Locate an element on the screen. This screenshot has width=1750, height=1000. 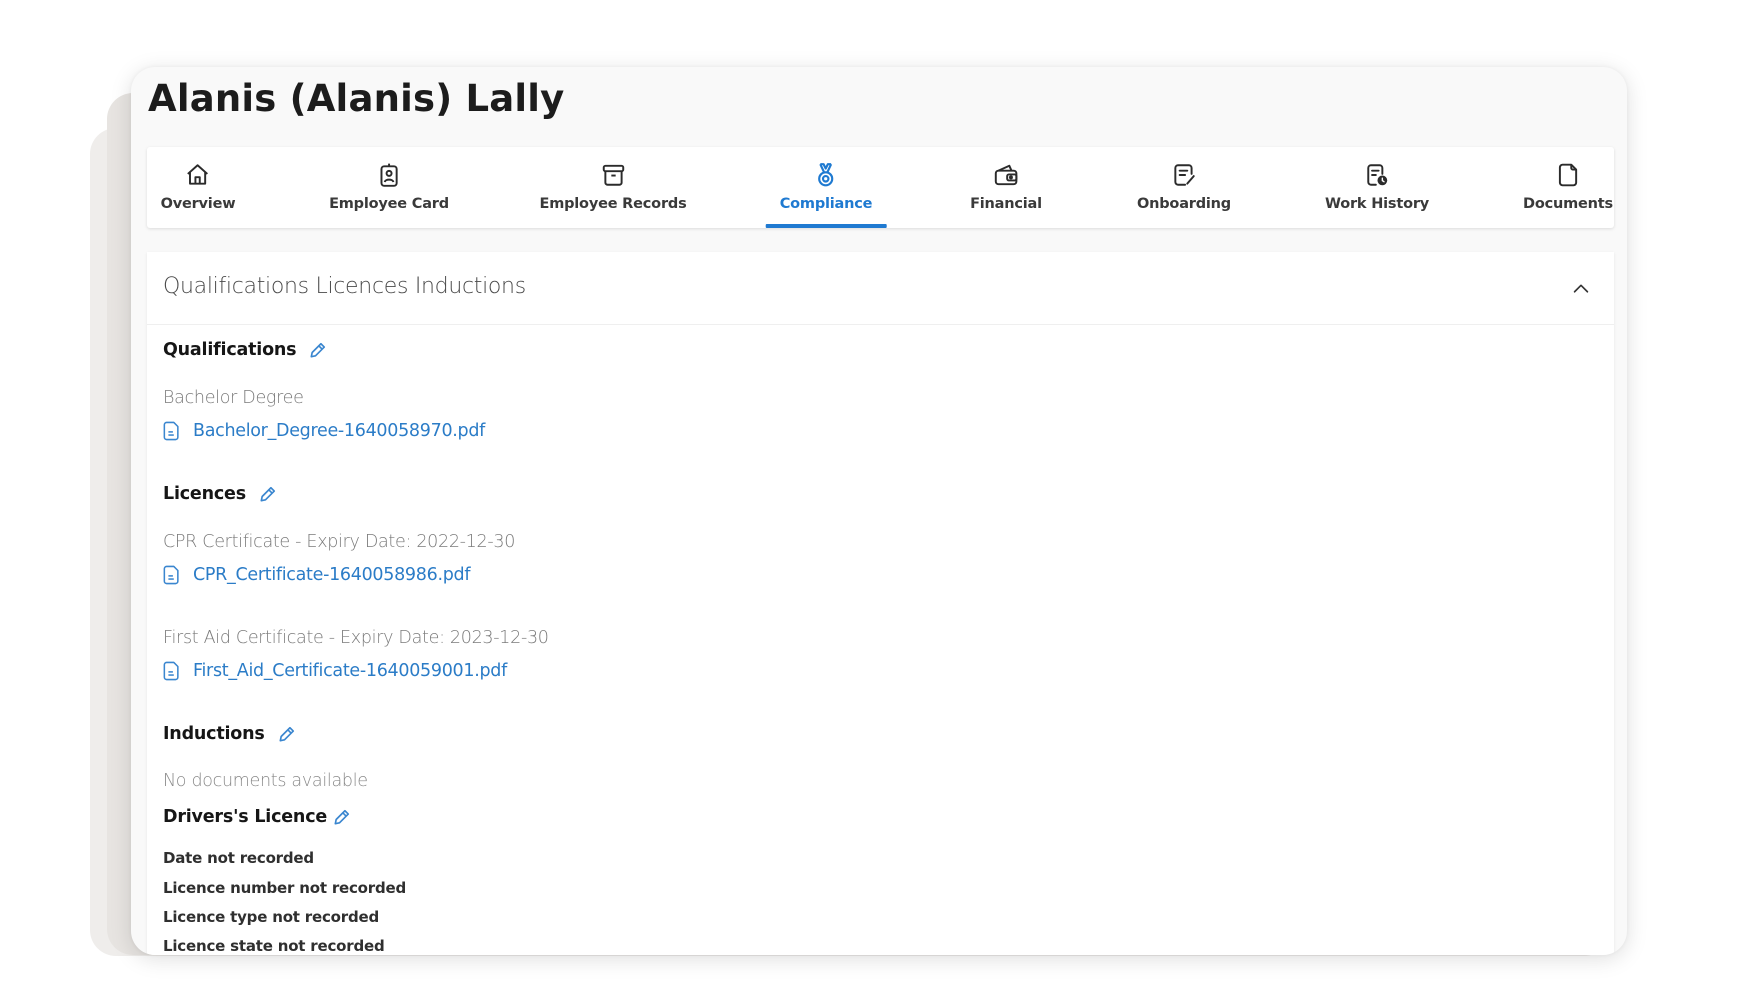
tab-work-history: Work History is located at coordinates (1377, 187).